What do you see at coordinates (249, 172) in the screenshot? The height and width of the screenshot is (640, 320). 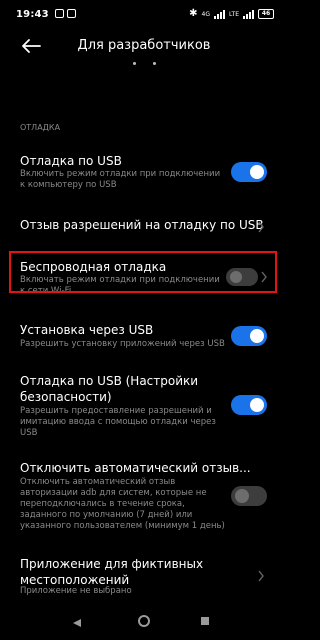 I see `usb-debugging-toggle` at bounding box center [249, 172].